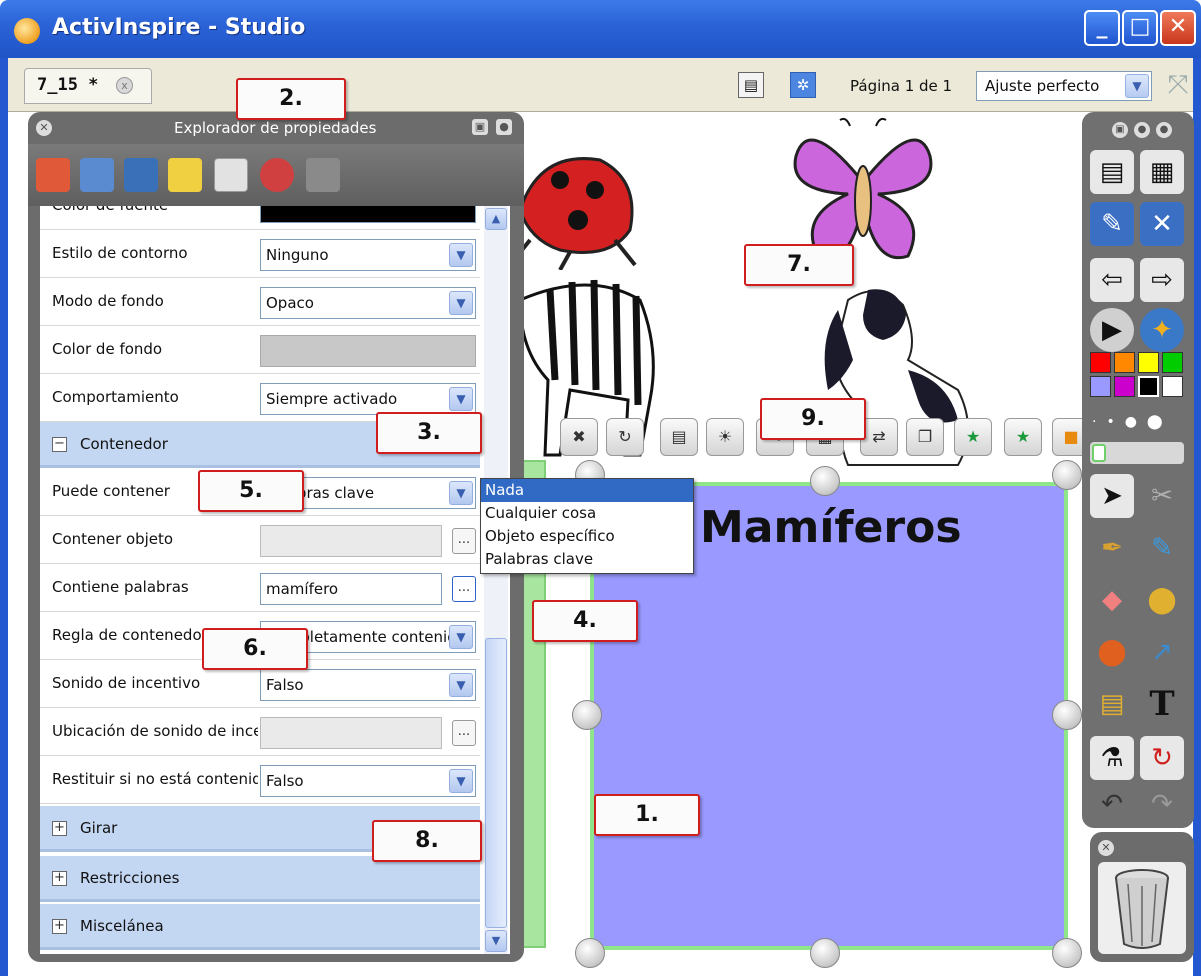  I want to click on section-miscelanea: + Miscelánea, so click(260, 927).